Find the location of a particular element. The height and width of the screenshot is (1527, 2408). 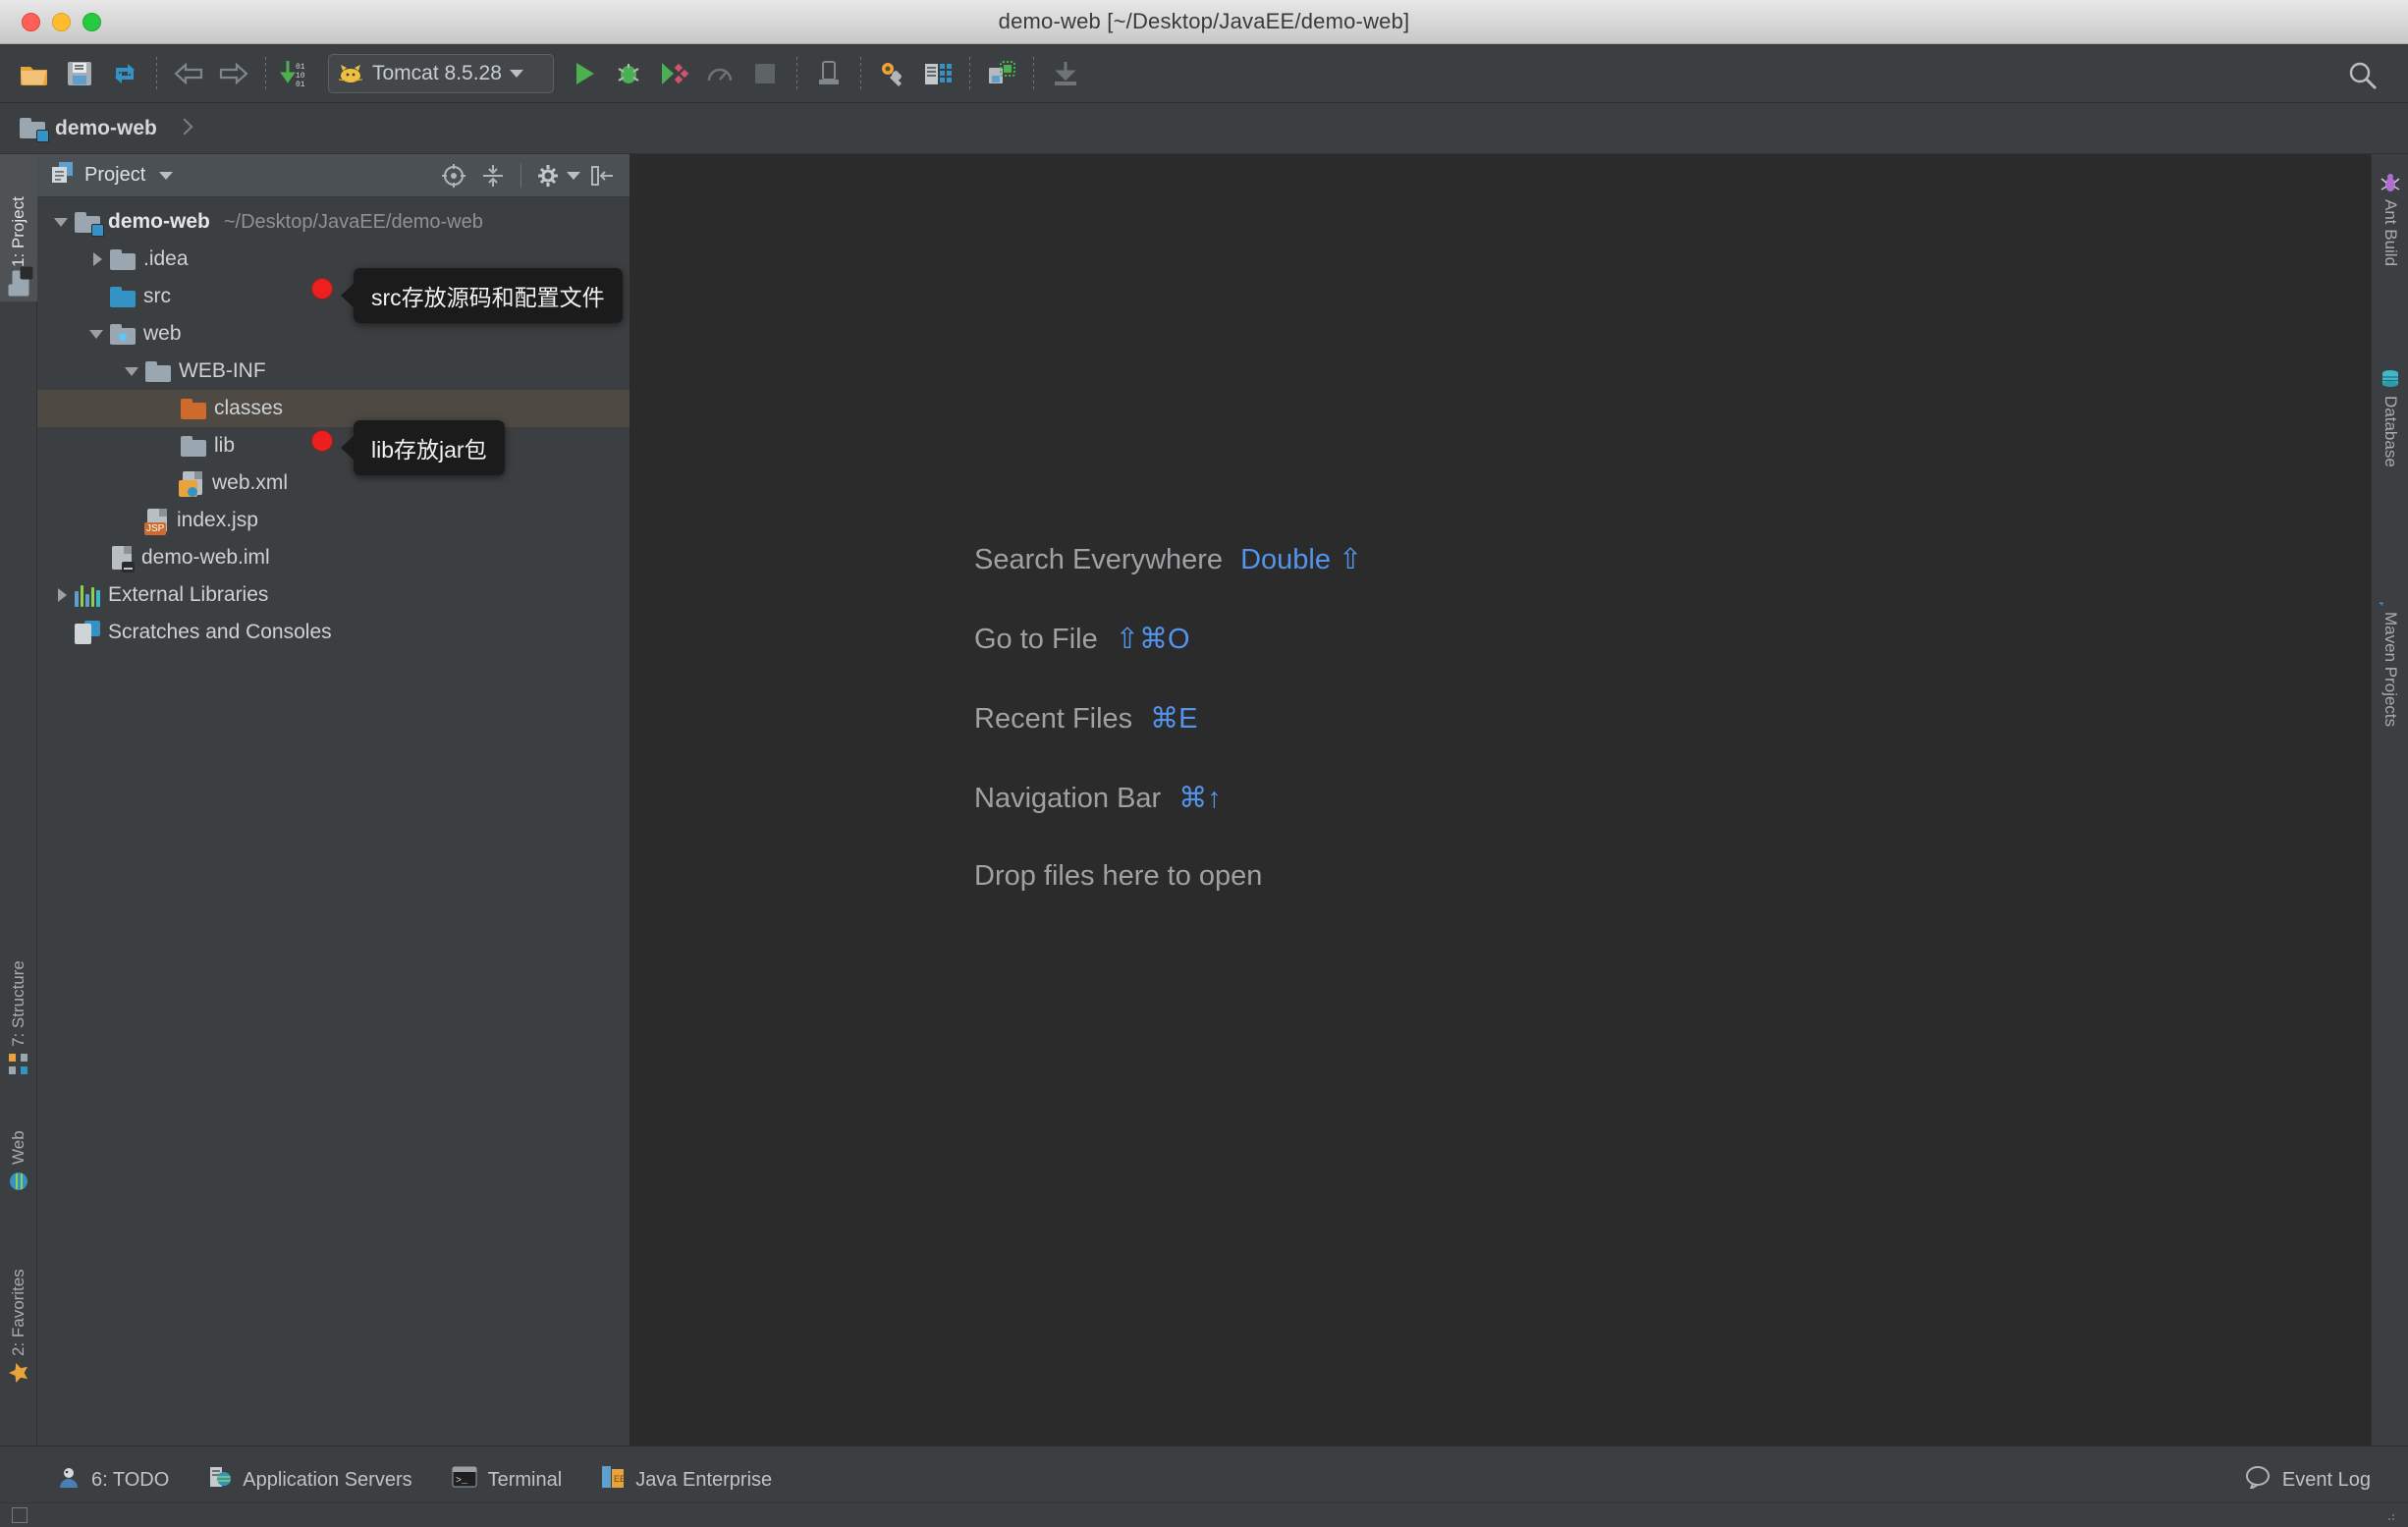

breadcrumb-demo-web: demo-web is located at coordinates (106, 128).